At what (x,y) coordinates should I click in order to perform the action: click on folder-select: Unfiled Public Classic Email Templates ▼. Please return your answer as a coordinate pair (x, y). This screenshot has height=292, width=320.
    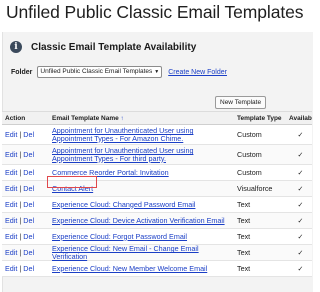
    Looking at the image, I should click on (100, 72).